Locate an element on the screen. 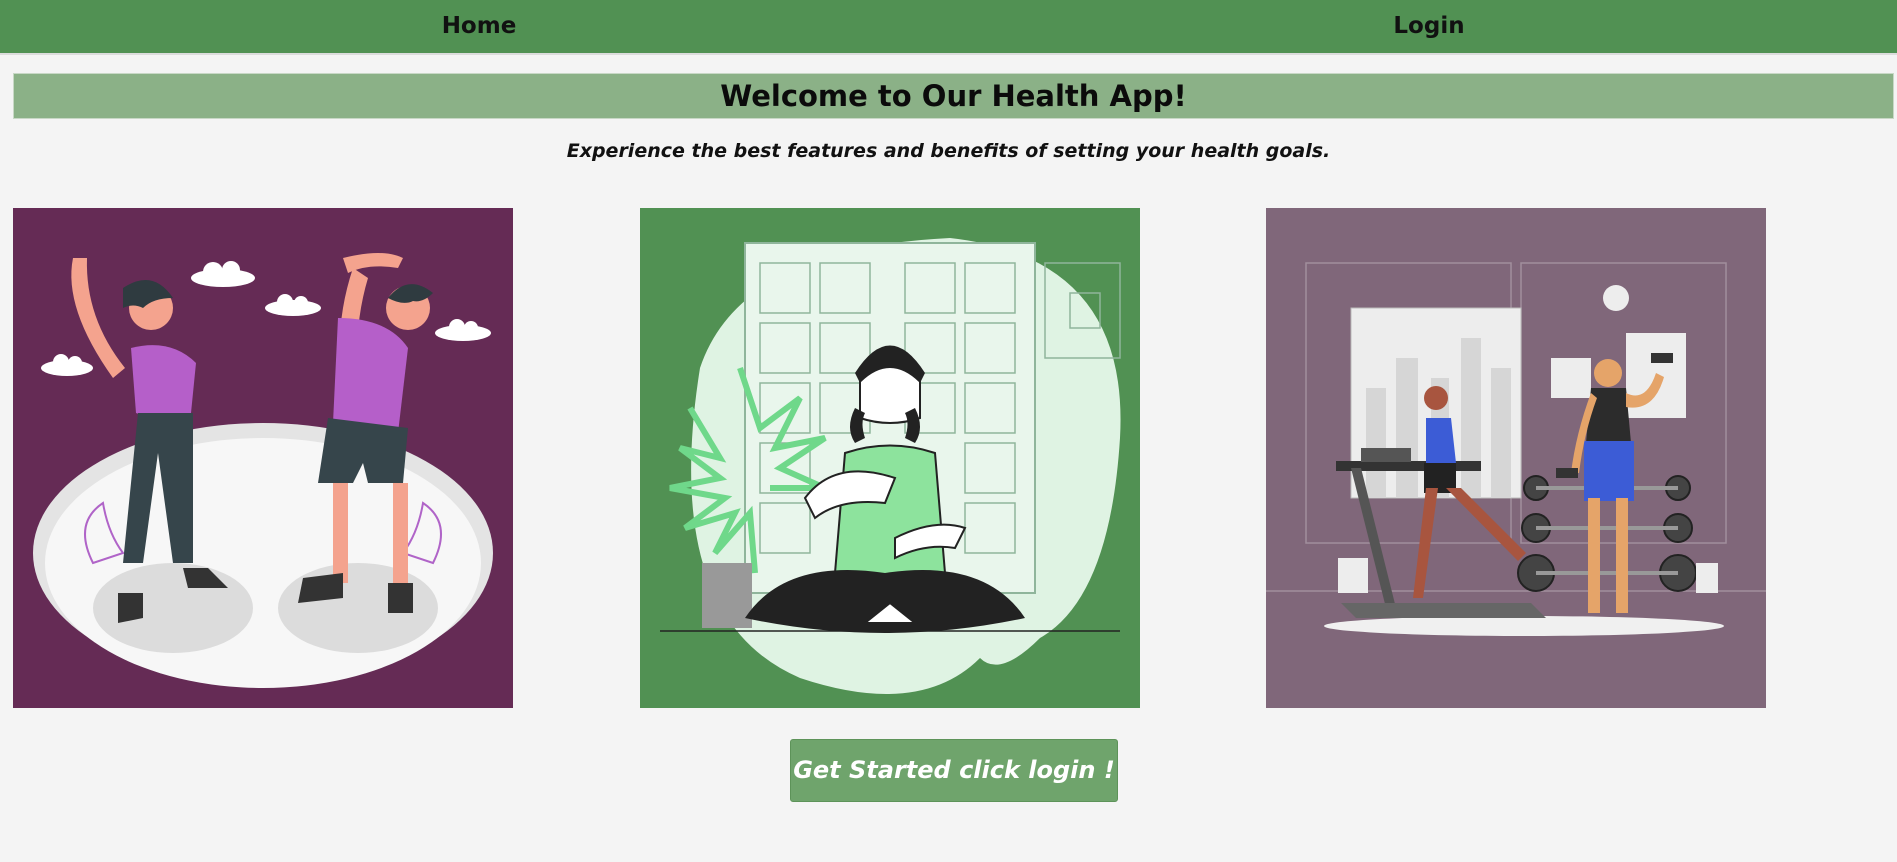 The height and width of the screenshot is (862, 1897). nav-home-link: Home is located at coordinates (479, 26).